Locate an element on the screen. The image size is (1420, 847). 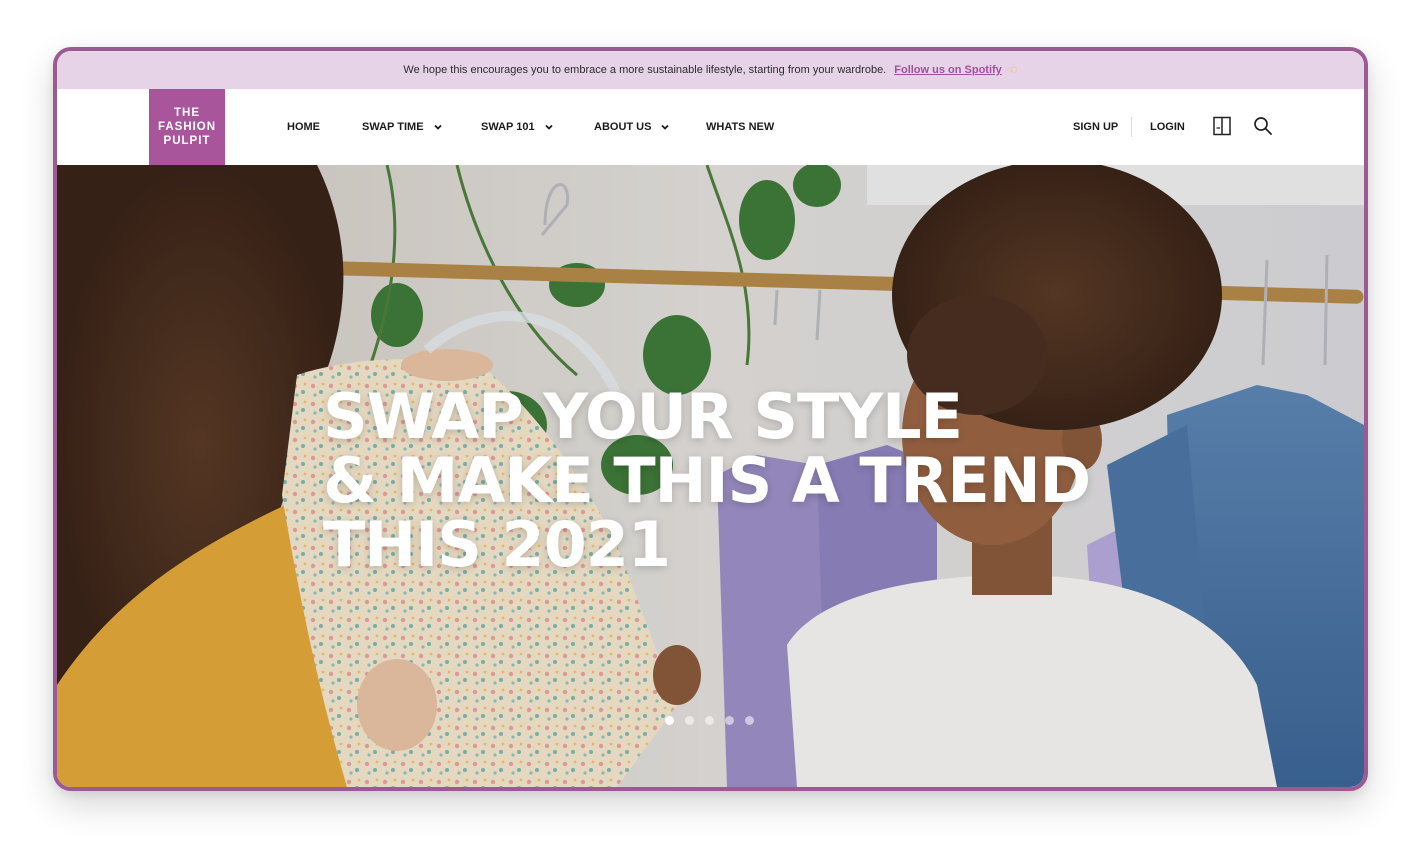
logo-line-2: FASHION is located at coordinates (187, 127).